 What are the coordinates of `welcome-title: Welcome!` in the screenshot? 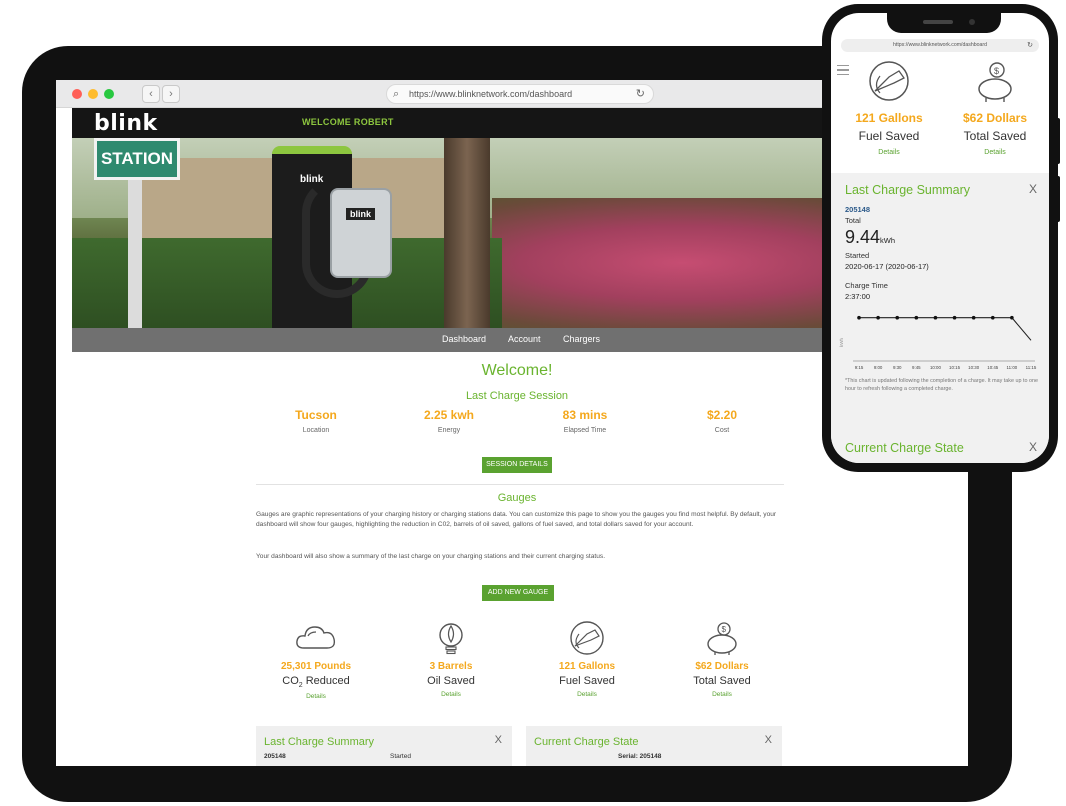 It's located at (517, 370).